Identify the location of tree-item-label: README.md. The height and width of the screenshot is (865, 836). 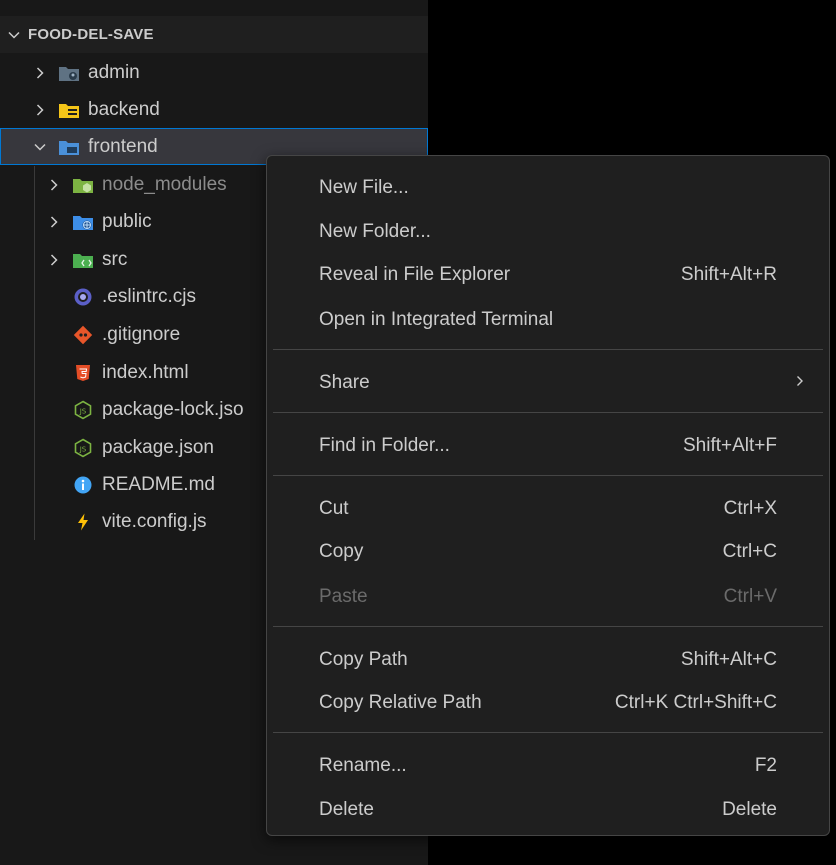
(158, 484).